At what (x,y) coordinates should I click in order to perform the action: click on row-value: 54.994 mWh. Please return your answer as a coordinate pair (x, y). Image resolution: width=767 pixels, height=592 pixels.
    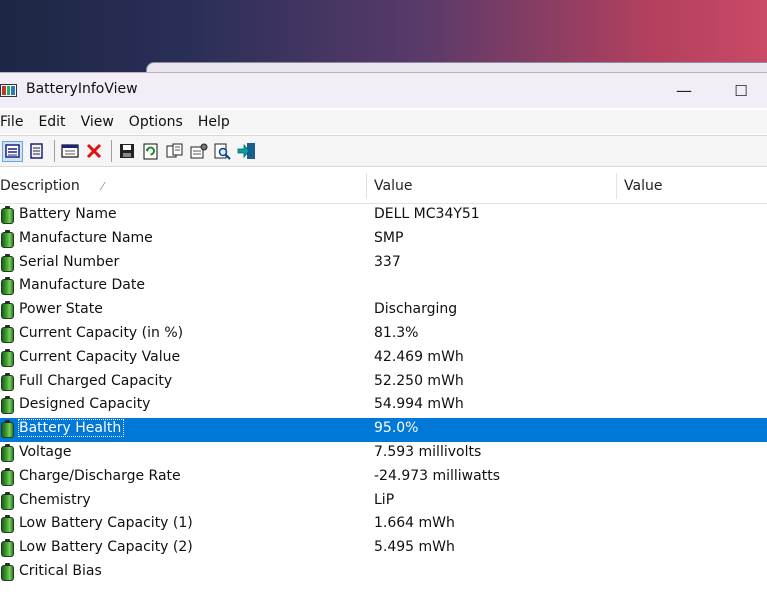
    Looking at the image, I should click on (419, 404).